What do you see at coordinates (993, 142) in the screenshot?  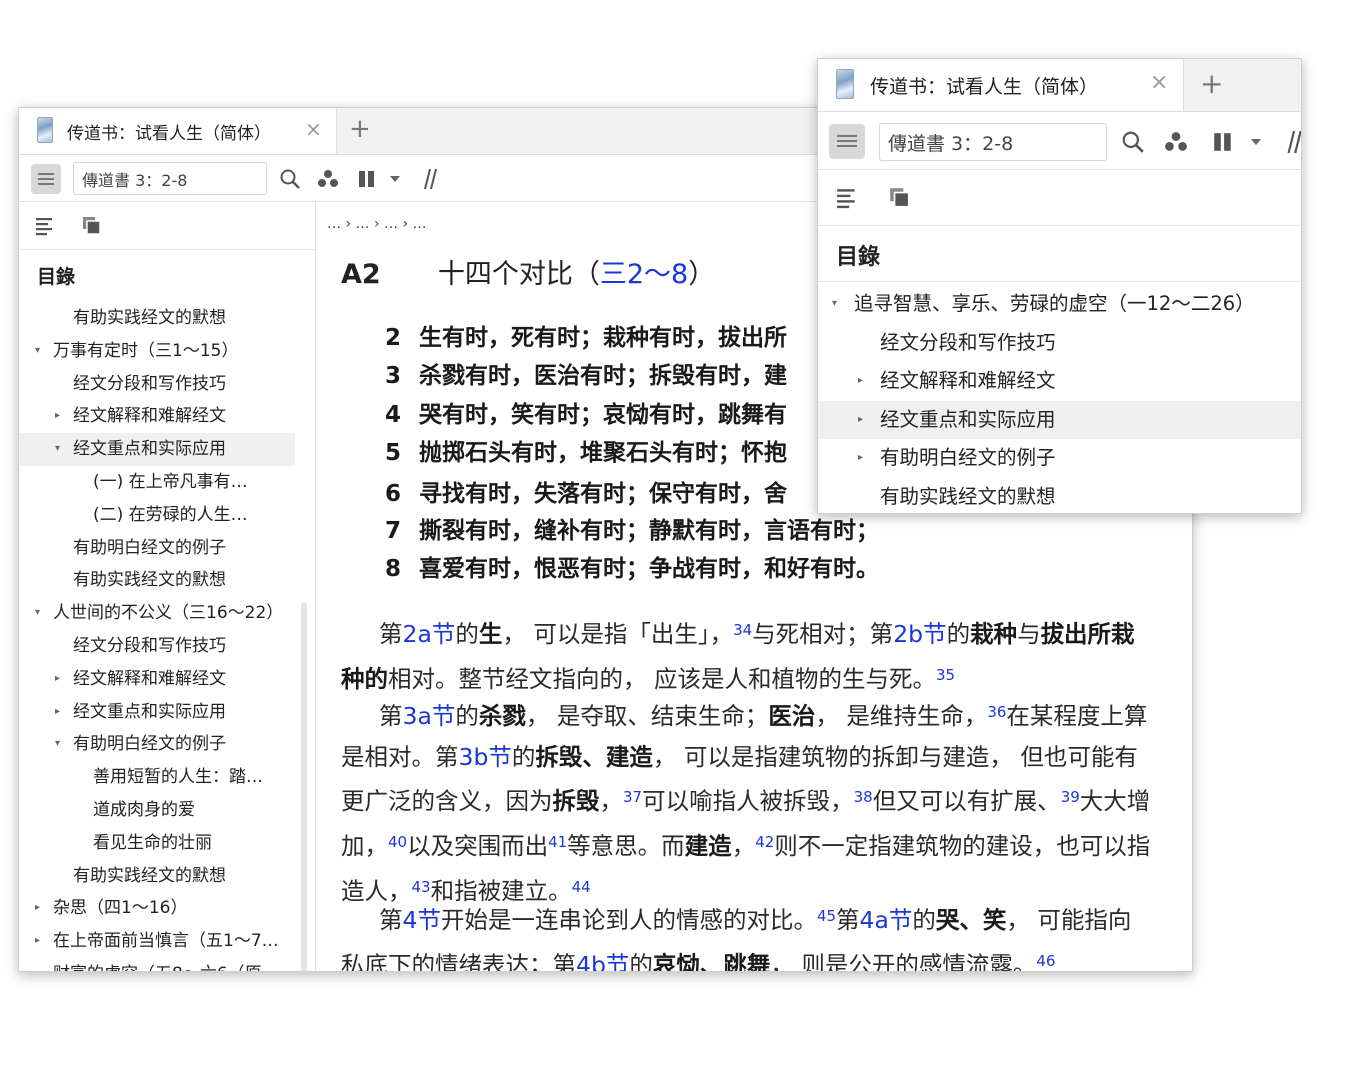 I see `popup-reference-input: 傳道書 3：2-8` at bounding box center [993, 142].